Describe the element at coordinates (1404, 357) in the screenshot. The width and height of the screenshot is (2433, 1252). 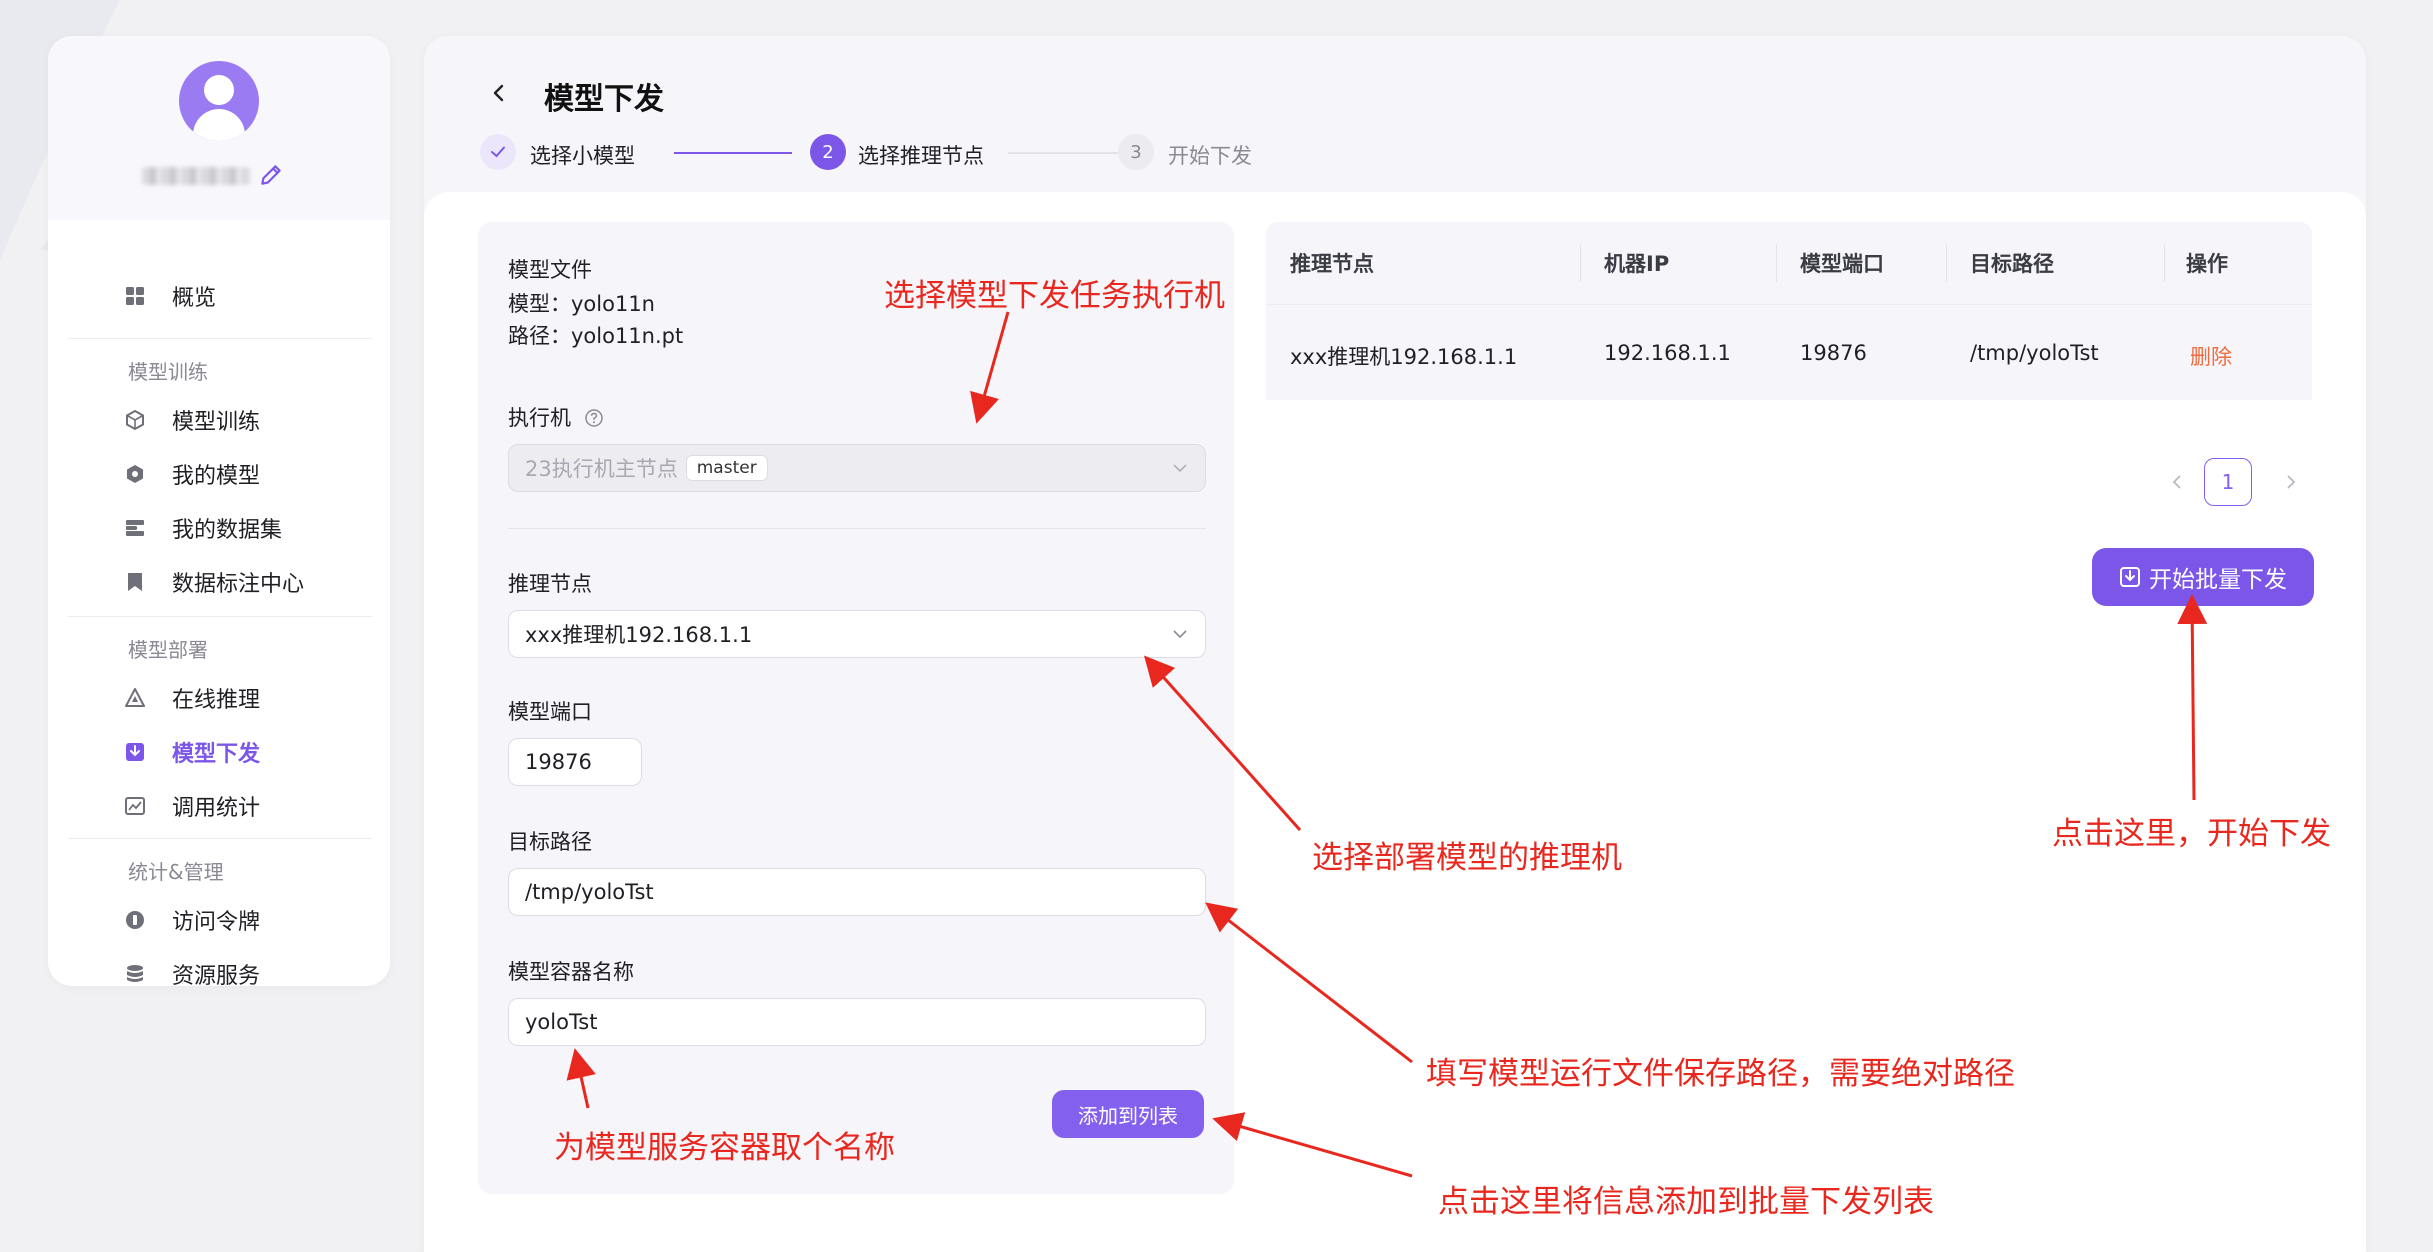
I see `cell-node: xxx推理机192.168.1.1` at that location.